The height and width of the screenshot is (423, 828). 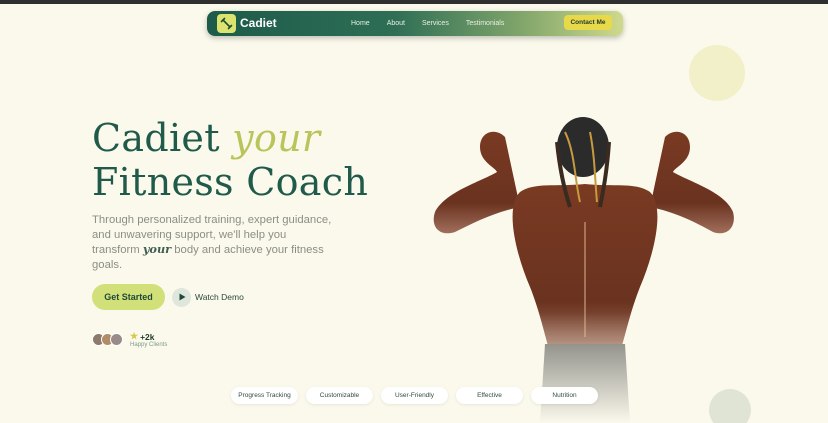 What do you see at coordinates (485, 23) in the screenshot?
I see `nav-link-testimonials: Testimonials` at bounding box center [485, 23].